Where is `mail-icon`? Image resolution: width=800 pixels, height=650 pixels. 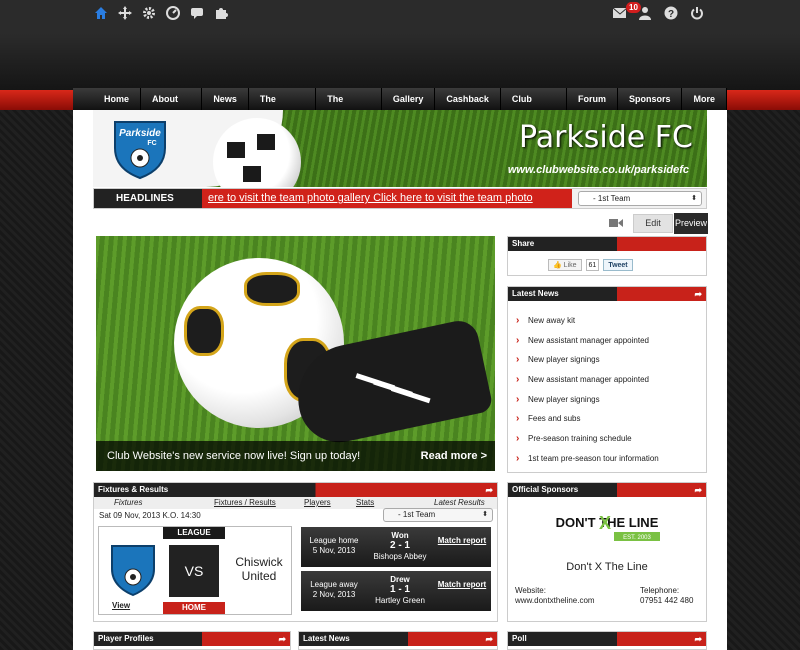
mail-icon is located at coordinates (619, 13).